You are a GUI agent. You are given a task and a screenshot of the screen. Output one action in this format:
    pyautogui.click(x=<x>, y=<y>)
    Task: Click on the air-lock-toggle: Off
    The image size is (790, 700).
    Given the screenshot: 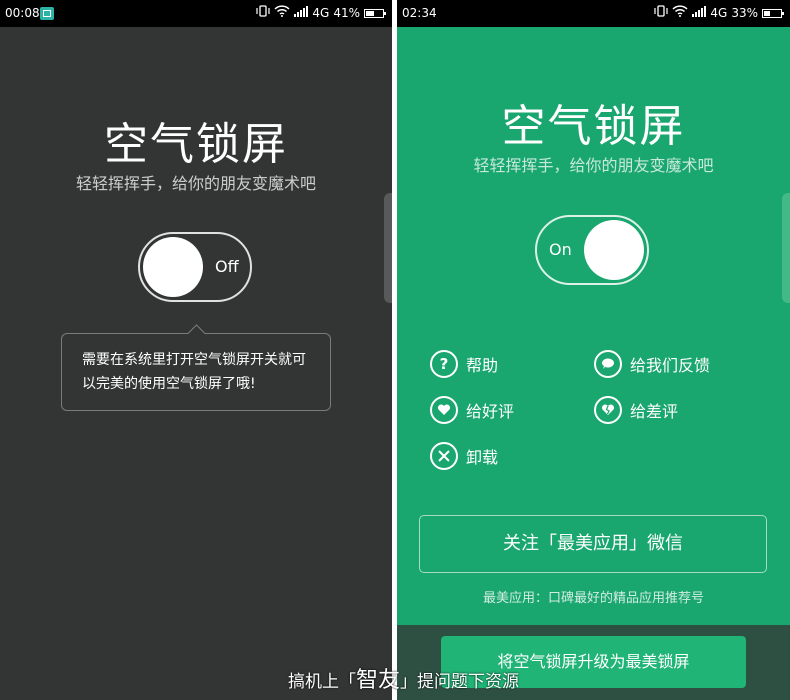 What is the action you would take?
    pyautogui.click(x=195, y=267)
    